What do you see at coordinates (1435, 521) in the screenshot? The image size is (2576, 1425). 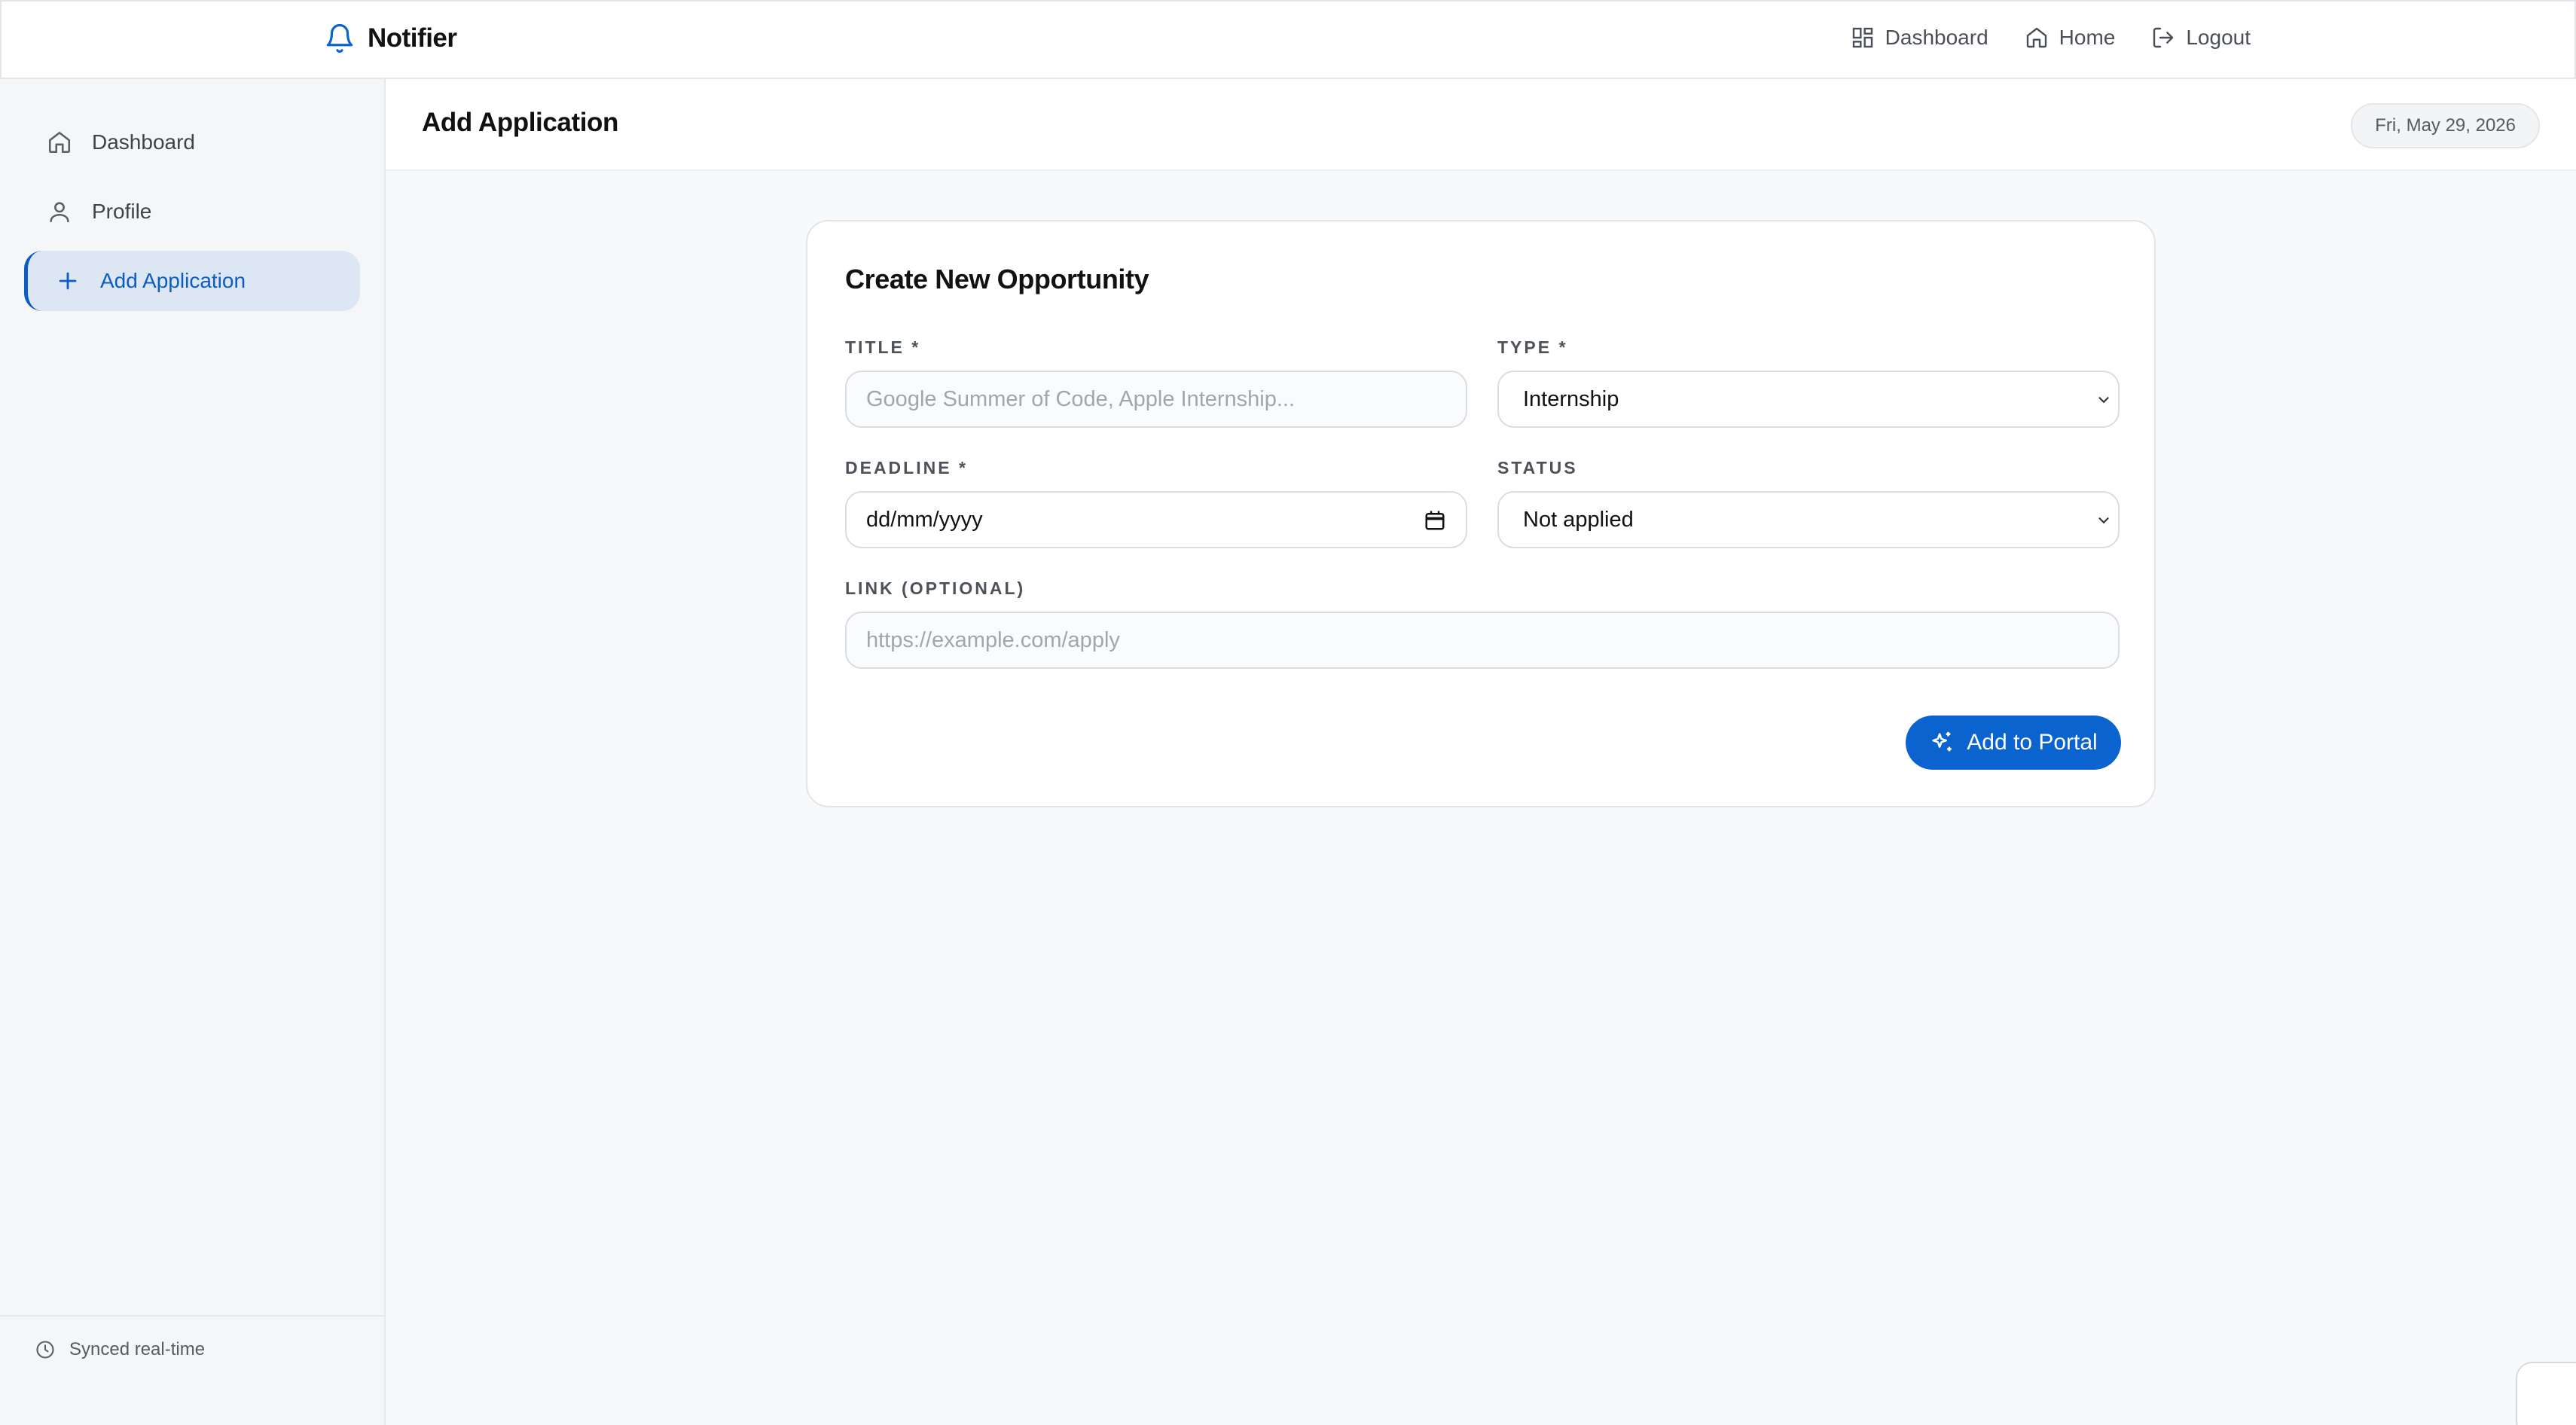 I see `calendar-icon` at bounding box center [1435, 521].